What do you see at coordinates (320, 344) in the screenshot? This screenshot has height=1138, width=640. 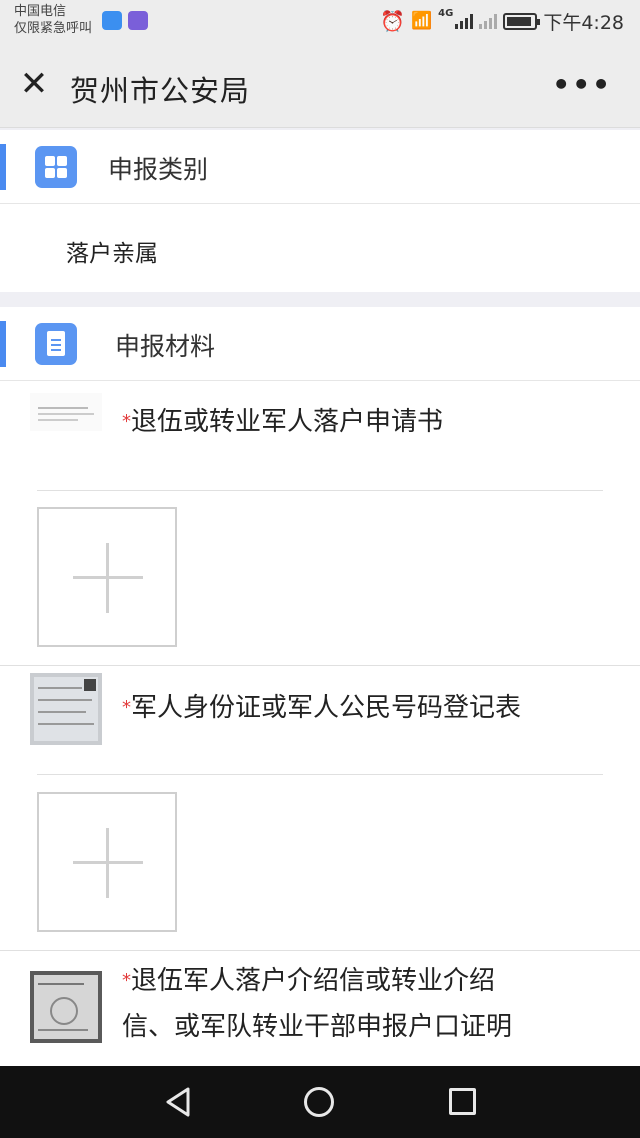 I see `materials-header: 申报材料` at bounding box center [320, 344].